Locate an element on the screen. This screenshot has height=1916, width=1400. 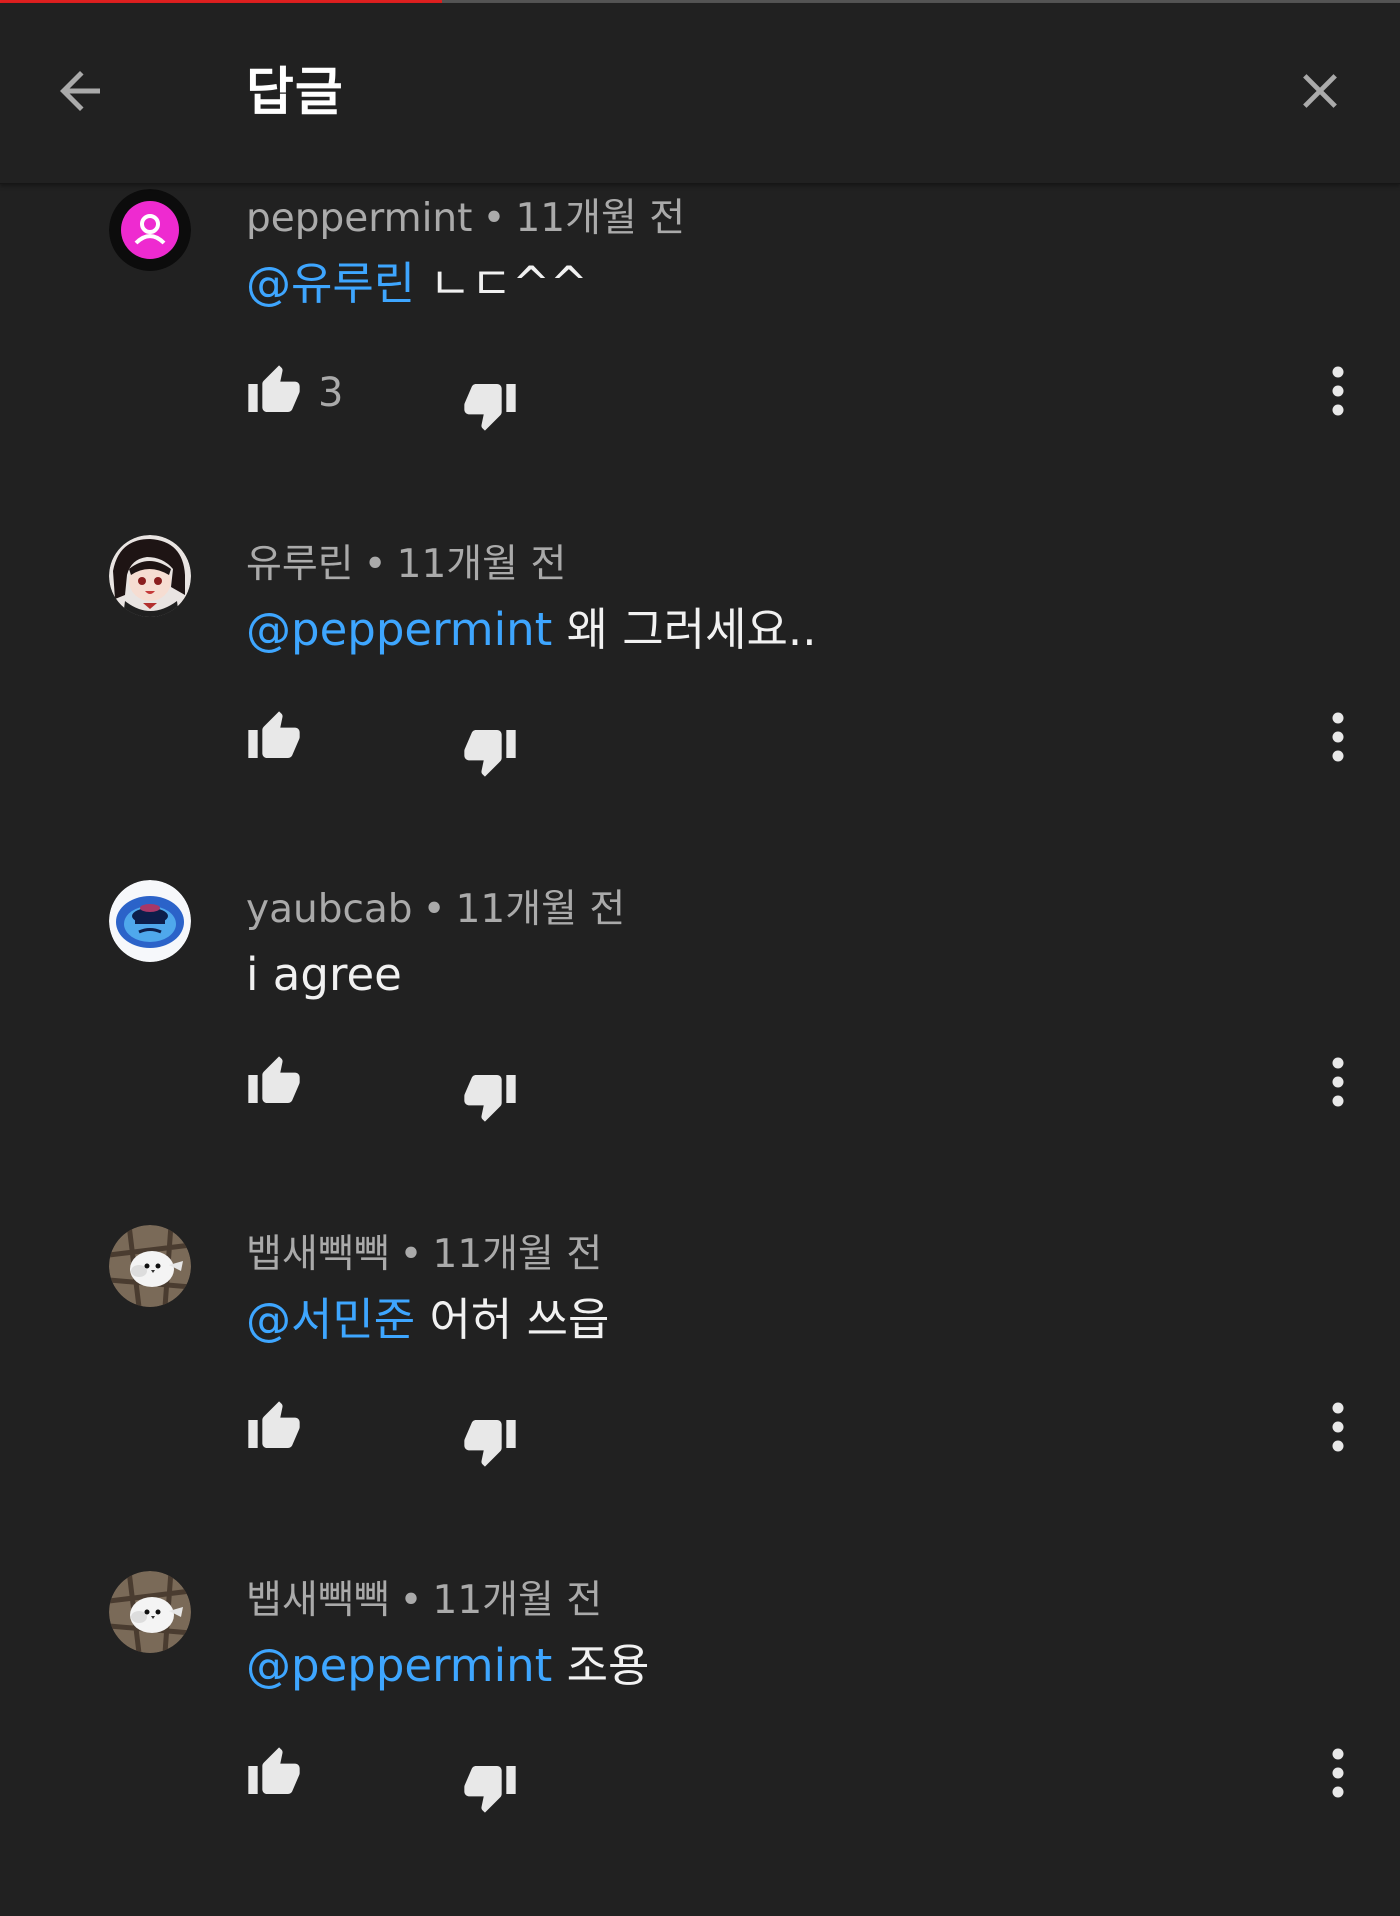
close-icon is located at coordinates (1320, 91).